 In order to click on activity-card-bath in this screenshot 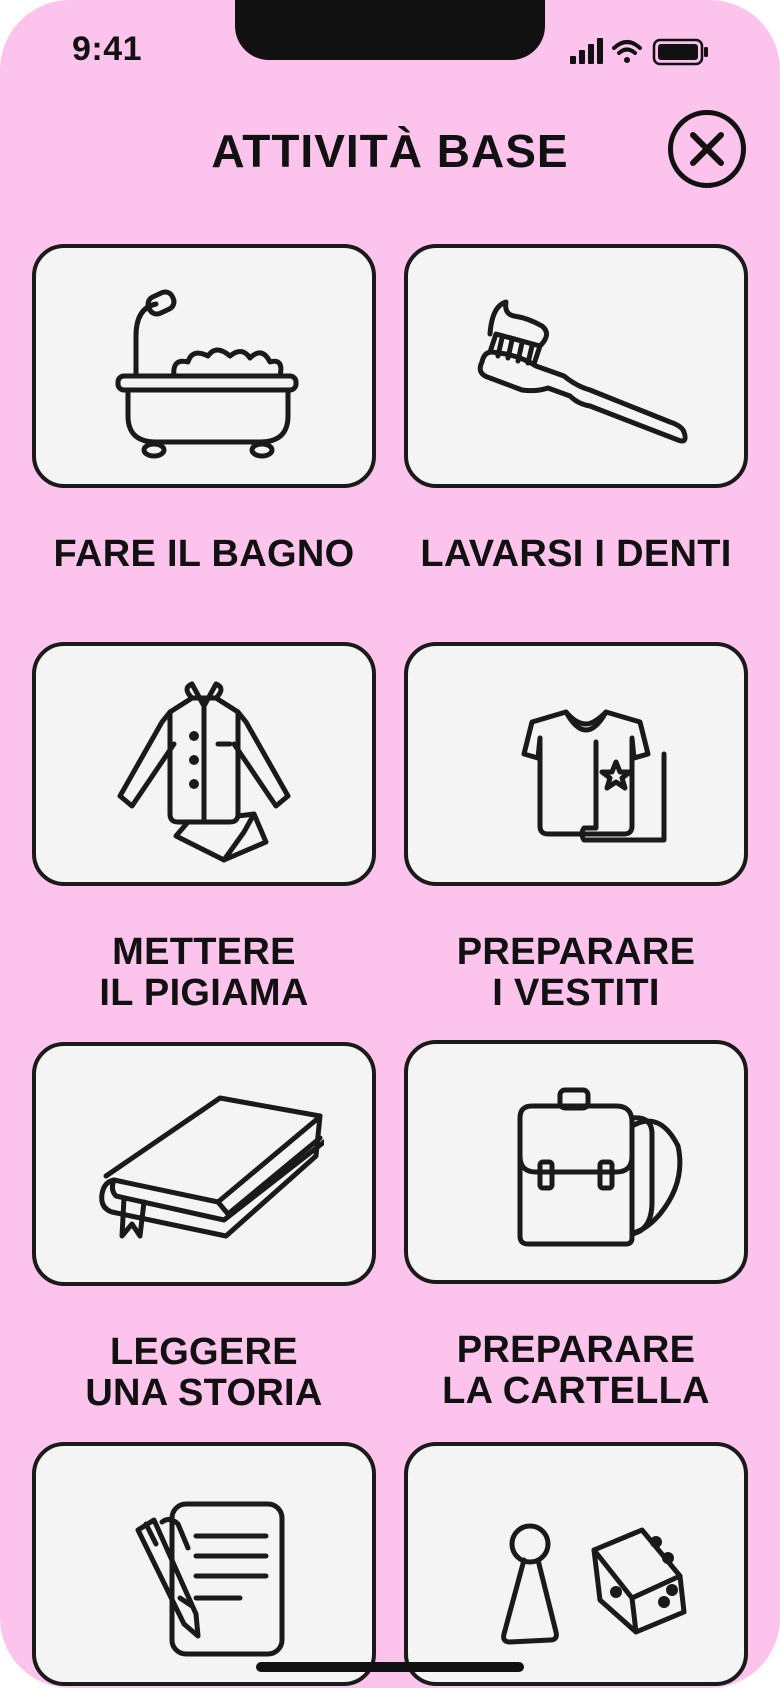, I will do `click(204, 366)`.